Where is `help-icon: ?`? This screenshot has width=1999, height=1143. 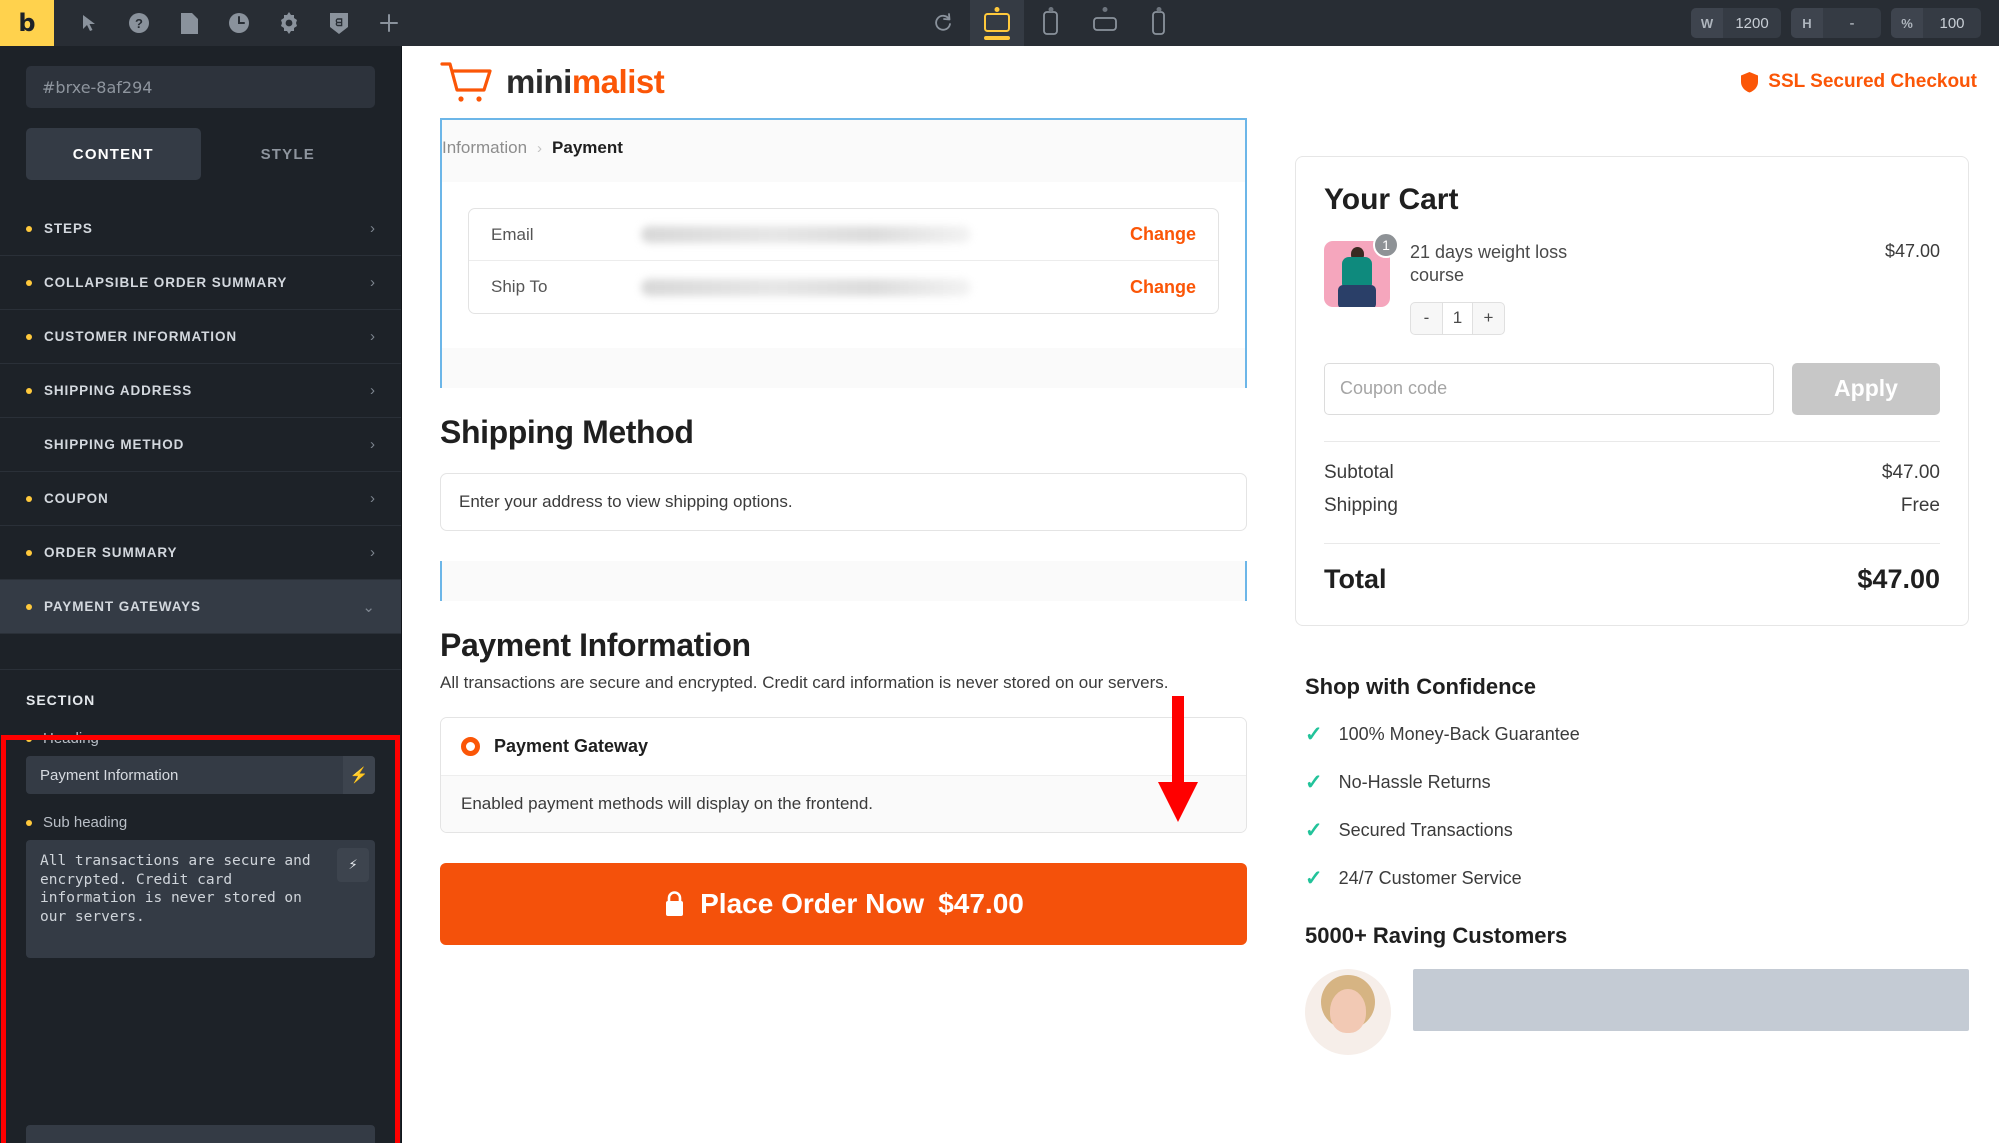
help-icon: ? is located at coordinates (139, 23).